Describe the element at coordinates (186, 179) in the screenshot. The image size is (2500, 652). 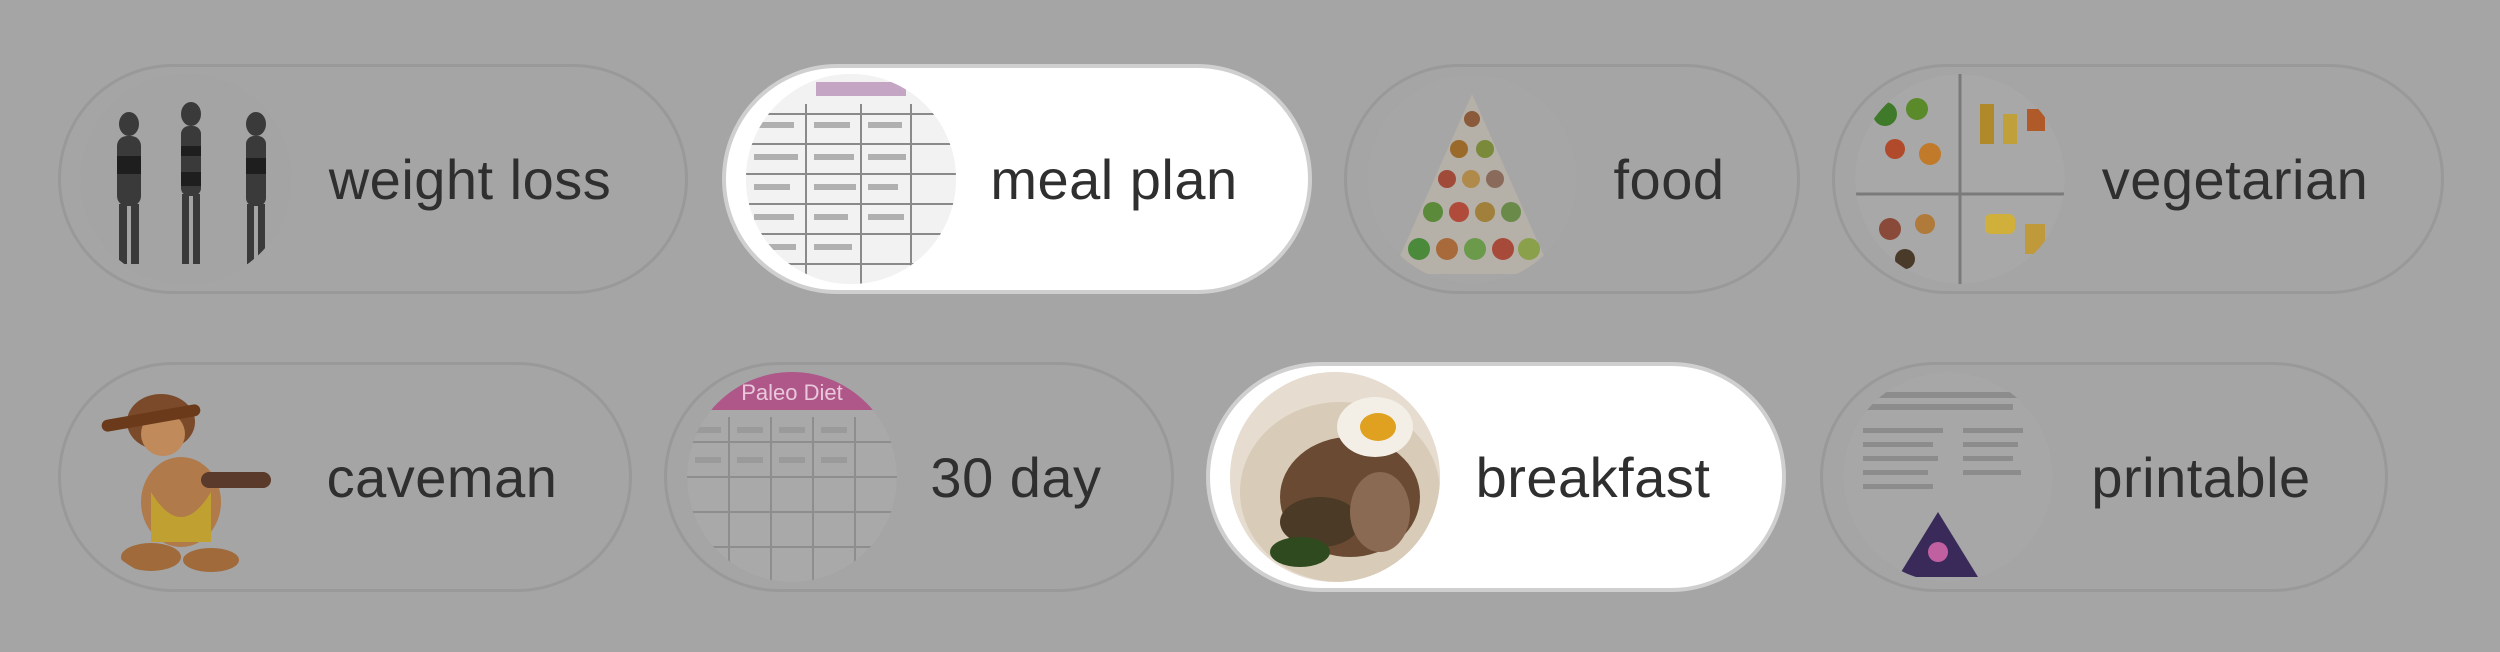
I see `weight-loss-thumbnail` at that location.